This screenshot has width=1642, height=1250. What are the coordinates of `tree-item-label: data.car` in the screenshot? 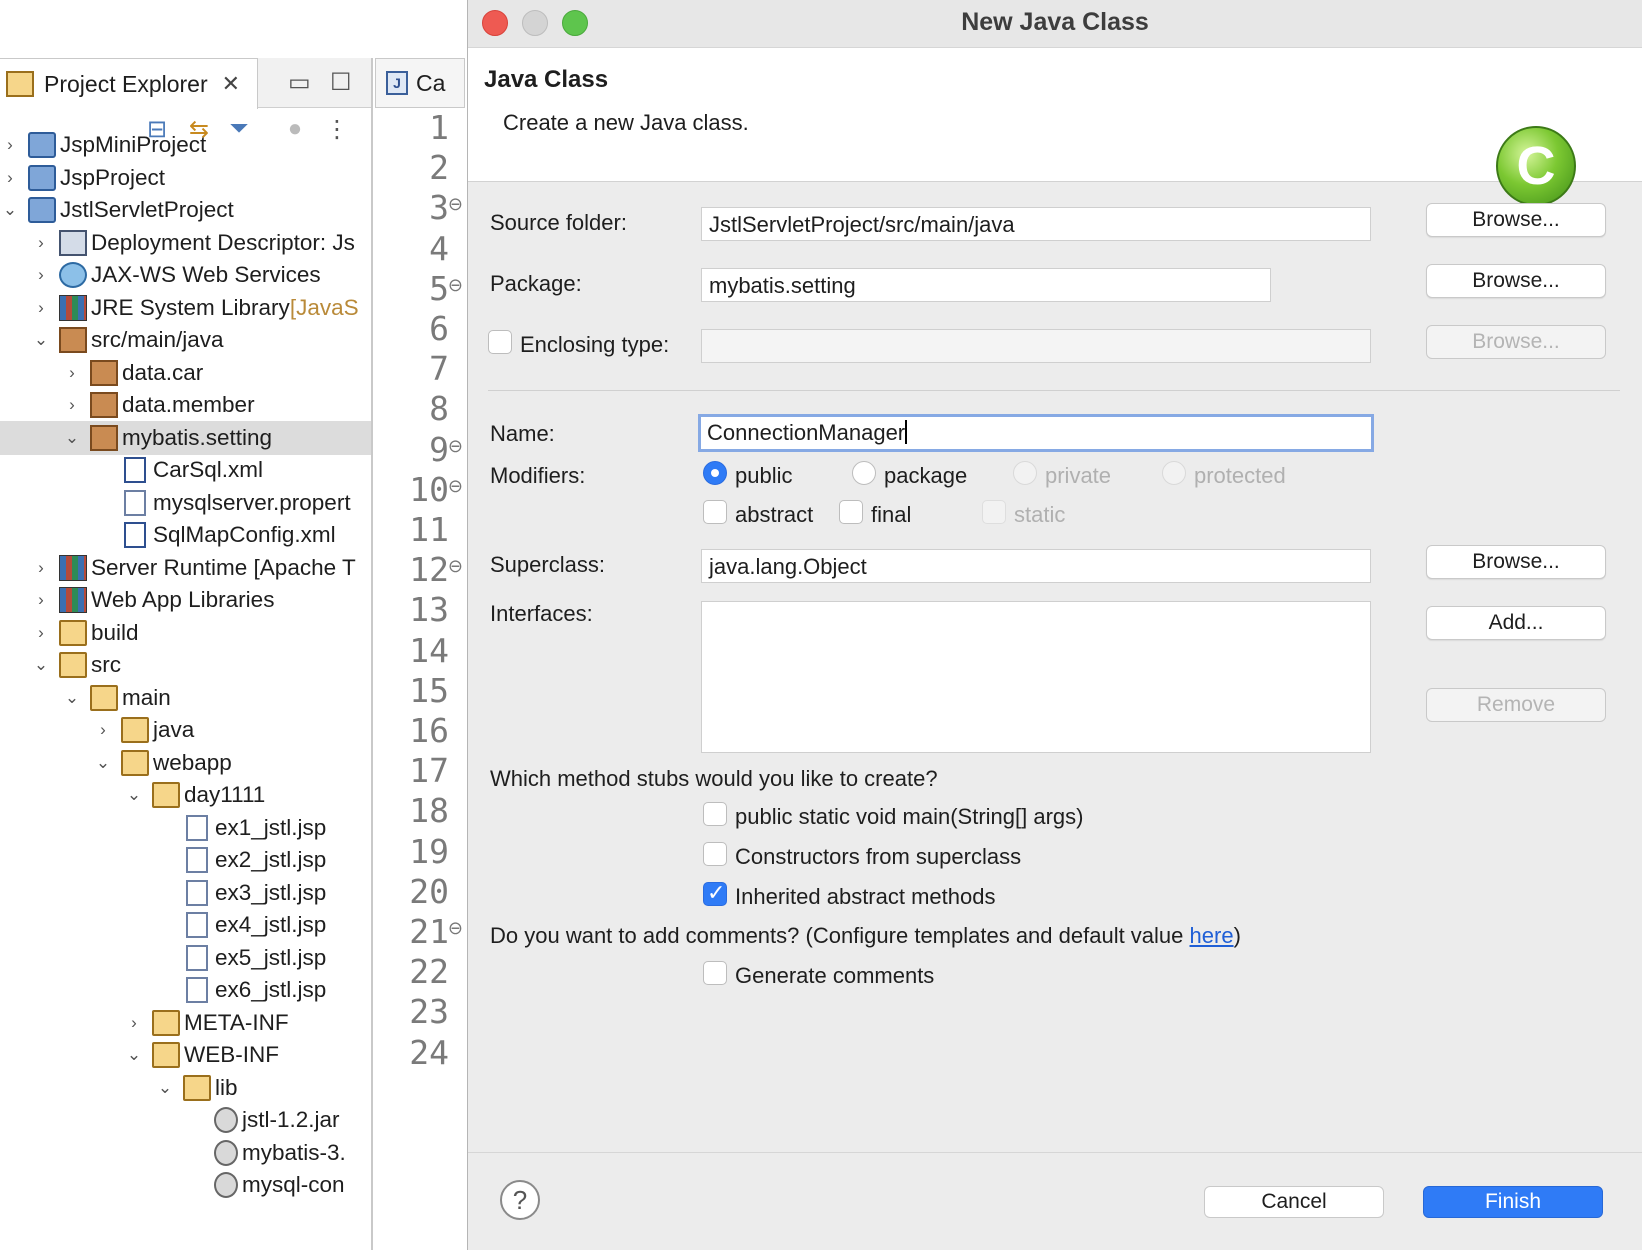 It's located at (163, 372).